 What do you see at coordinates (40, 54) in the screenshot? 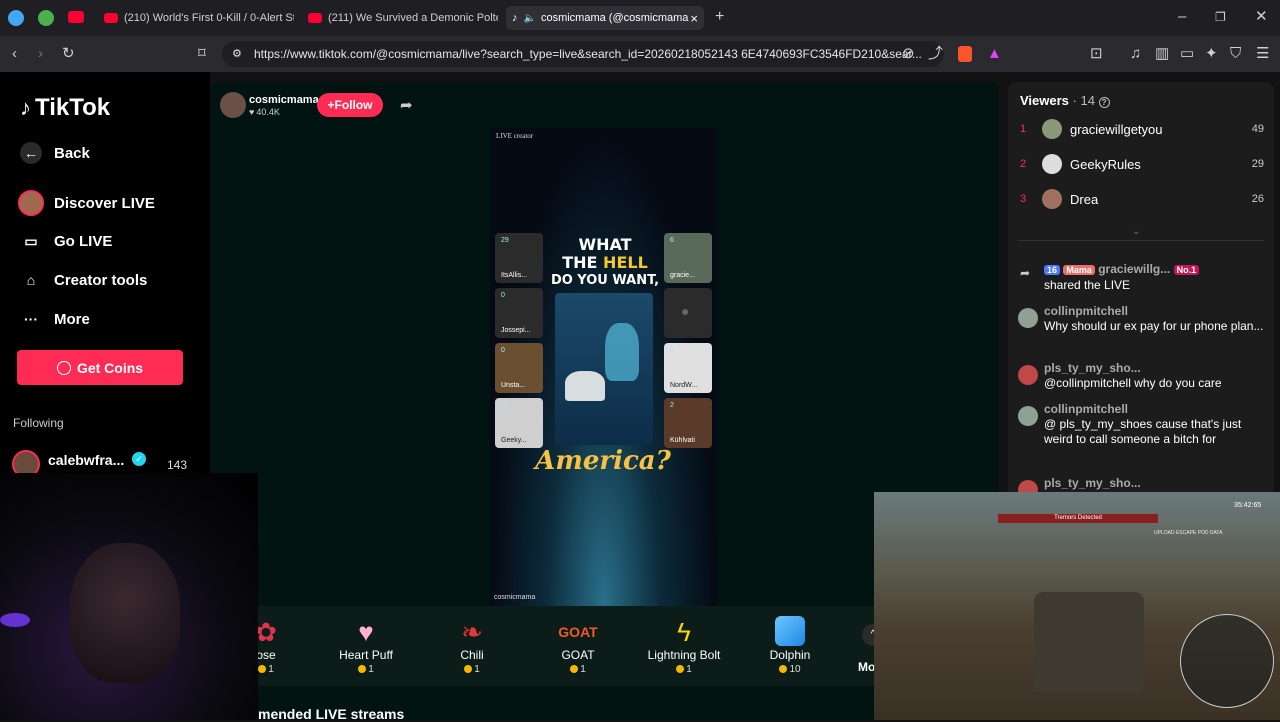
I see `forward-icon: ›` at bounding box center [40, 54].